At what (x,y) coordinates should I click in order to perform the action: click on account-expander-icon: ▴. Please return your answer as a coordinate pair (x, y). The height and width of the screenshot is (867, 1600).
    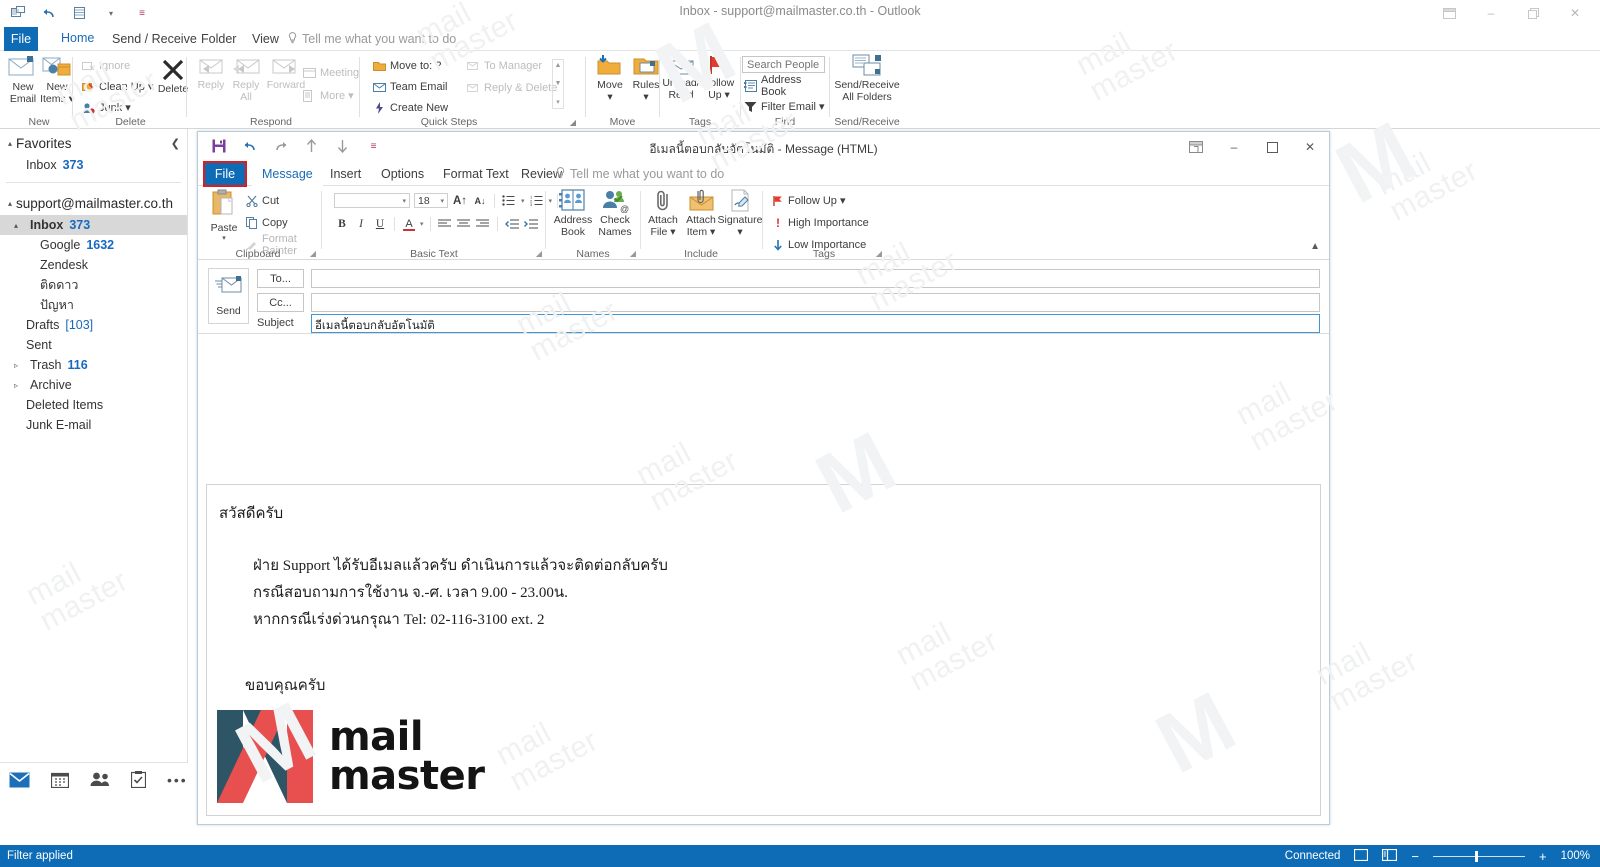
    Looking at the image, I should click on (10, 203).